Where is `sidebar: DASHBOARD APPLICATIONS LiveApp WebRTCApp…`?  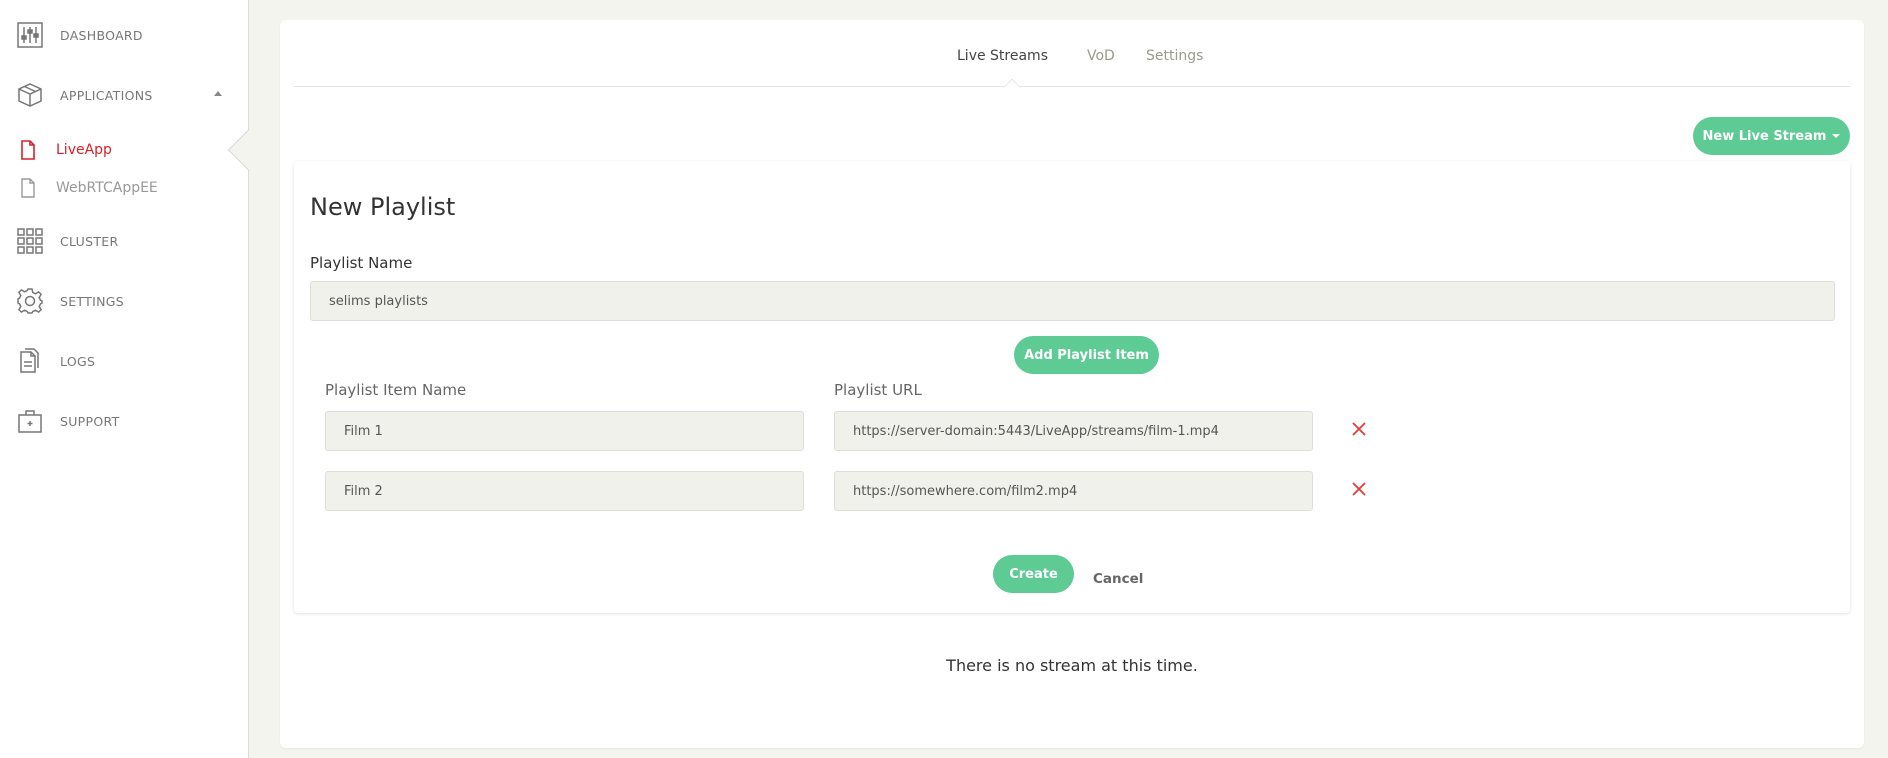
sidebar: DASHBOARD APPLICATIONS LiveApp WebRTCApp… is located at coordinates (124, 379).